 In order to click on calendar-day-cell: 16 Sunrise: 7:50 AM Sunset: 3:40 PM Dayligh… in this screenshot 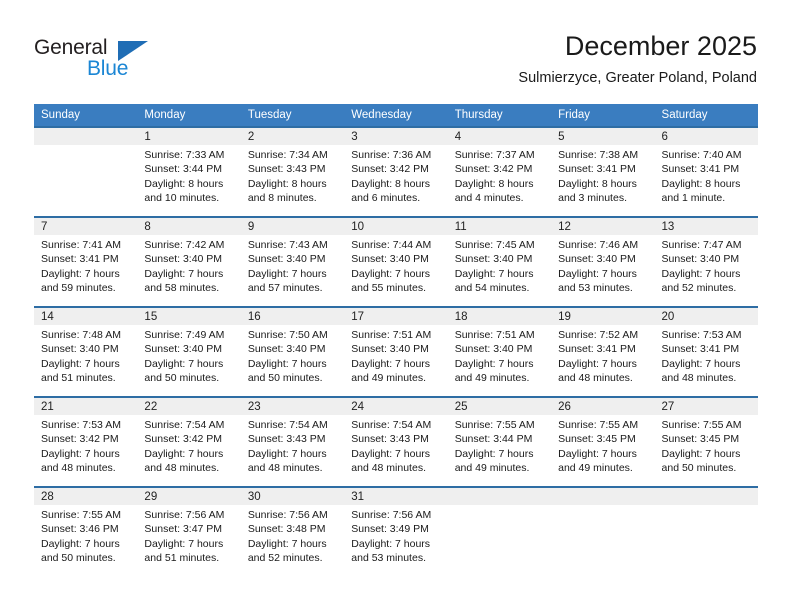, I will do `click(292, 351)`.